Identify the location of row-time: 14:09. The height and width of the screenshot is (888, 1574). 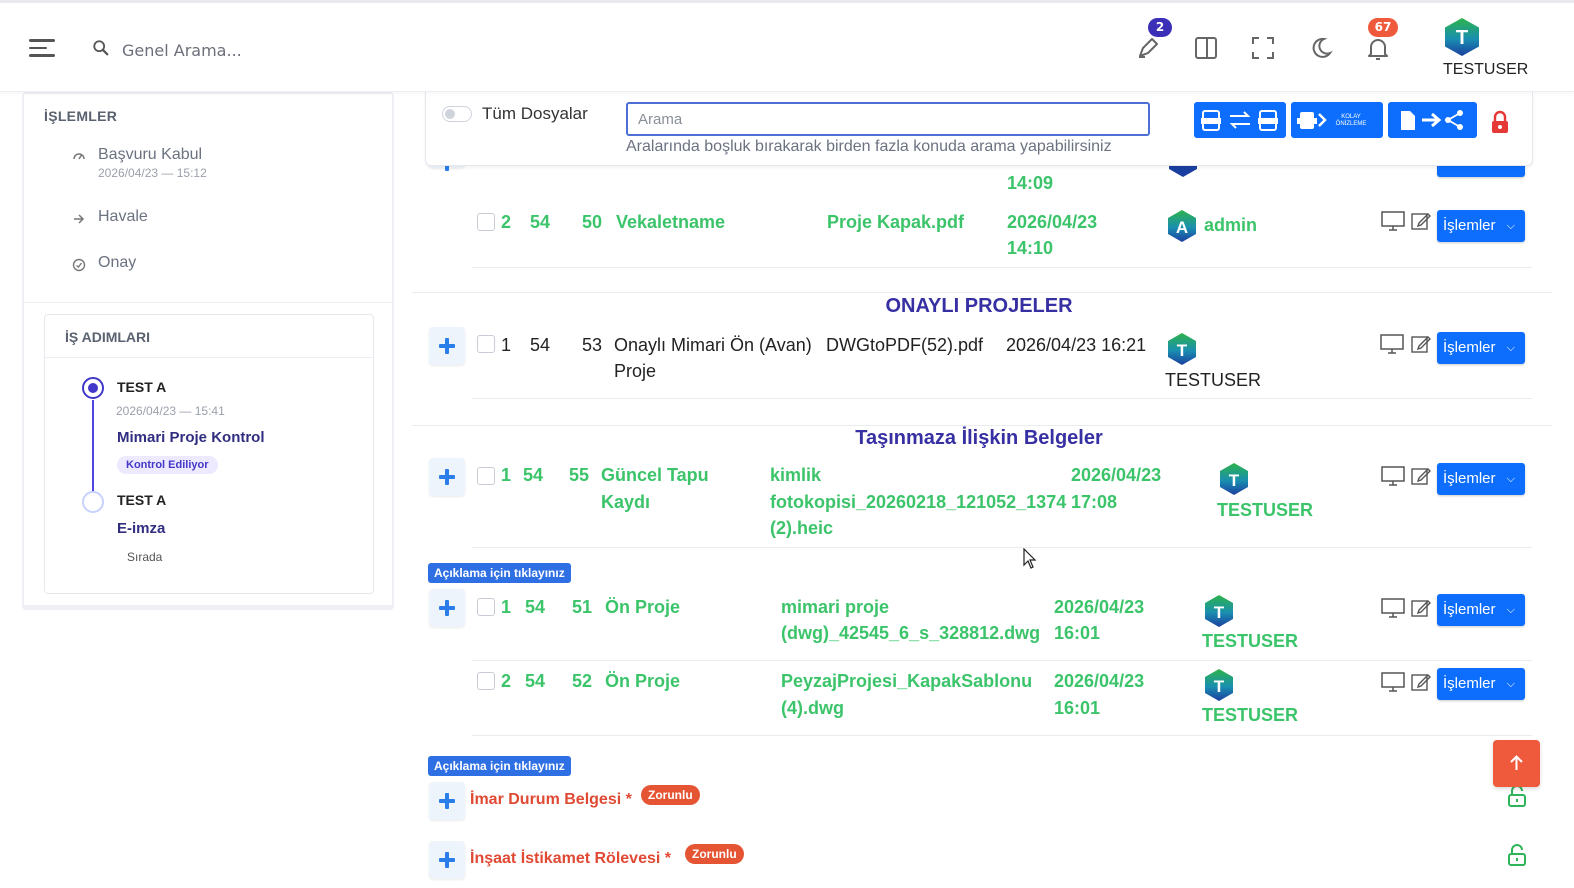
(1030, 183).